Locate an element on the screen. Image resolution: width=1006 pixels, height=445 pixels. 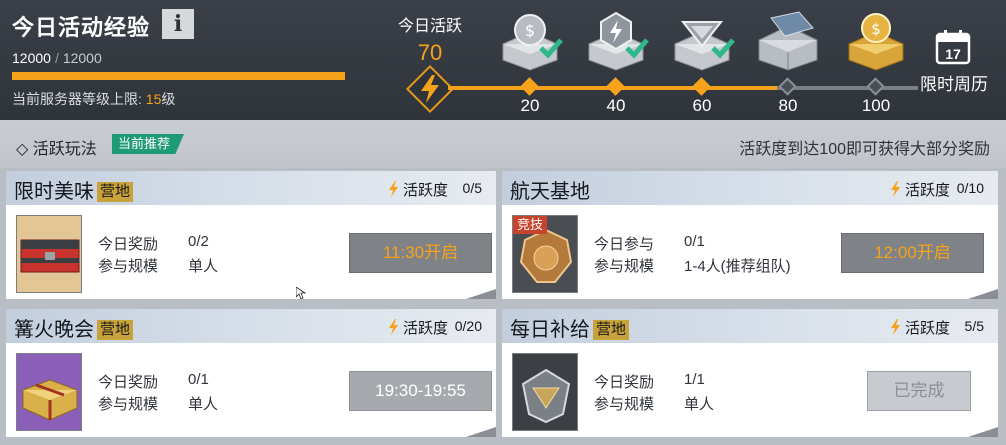
exp-progress-fill is located at coordinates (178, 76).